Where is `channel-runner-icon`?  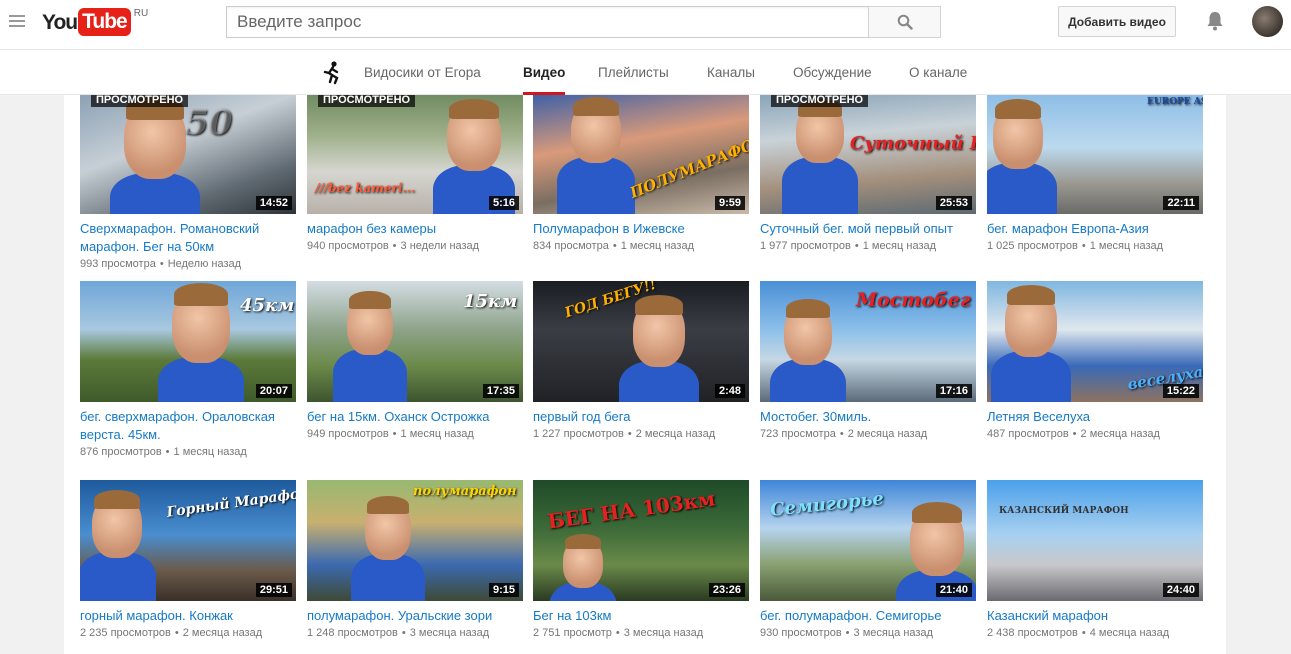
channel-runner-icon is located at coordinates (332, 73).